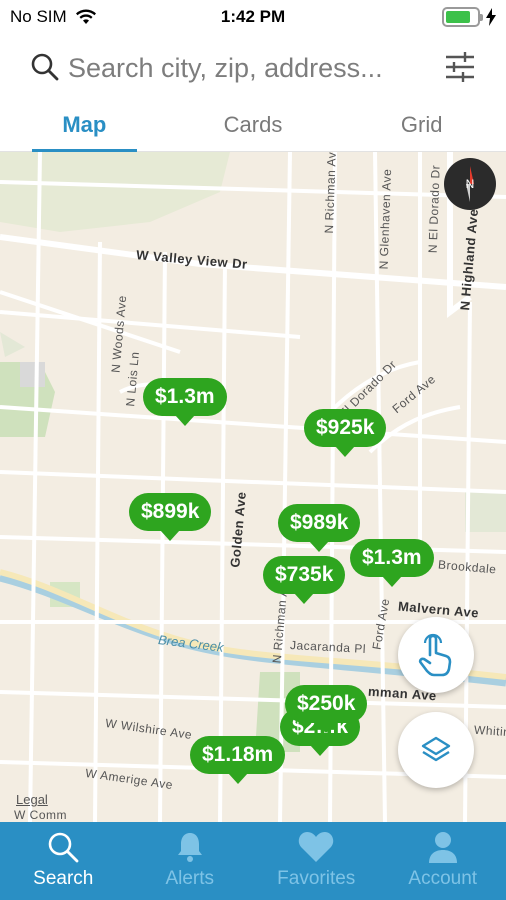  What do you see at coordinates (460, 67) in the screenshot?
I see `filter-sliders-icon` at bounding box center [460, 67].